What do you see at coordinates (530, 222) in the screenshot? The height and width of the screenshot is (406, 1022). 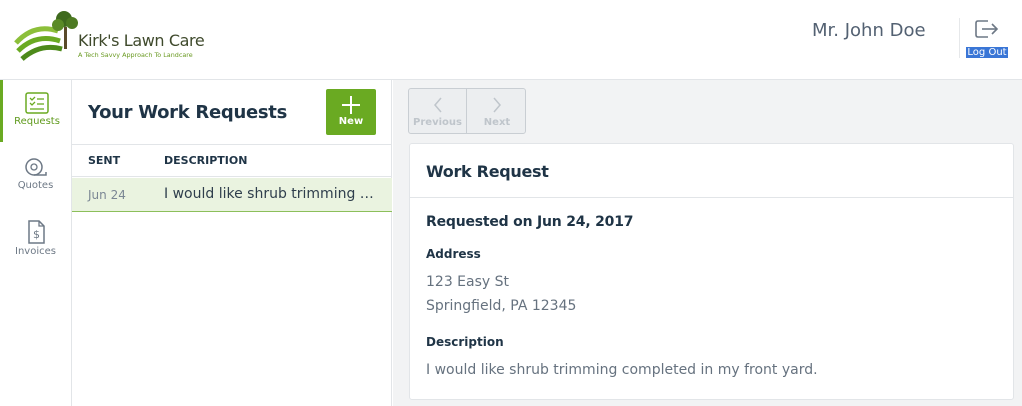 I see `requested-on: Requested on Jun 24, 2017` at bounding box center [530, 222].